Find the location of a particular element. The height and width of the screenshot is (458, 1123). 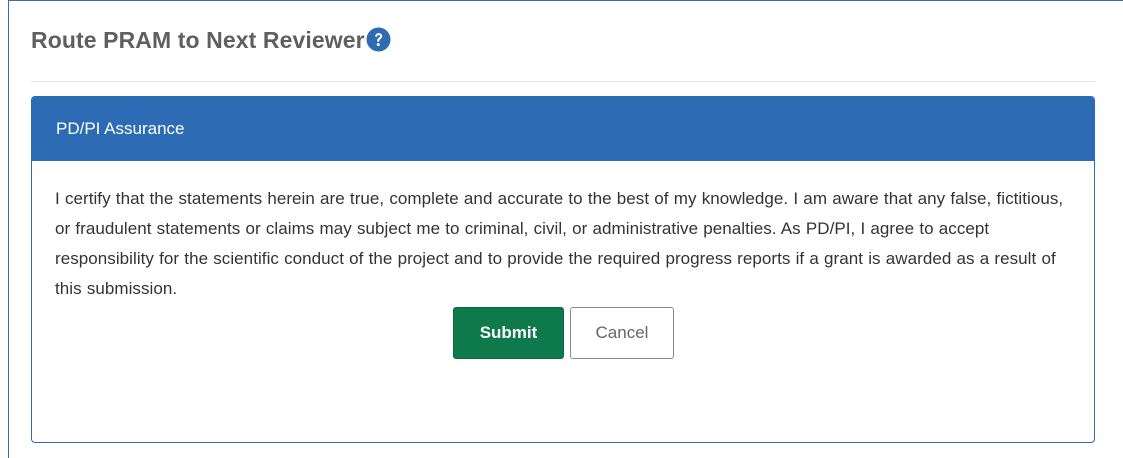

dialog-title-text: Route PRAM to Next Reviewer is located at coordinates (198, 40).